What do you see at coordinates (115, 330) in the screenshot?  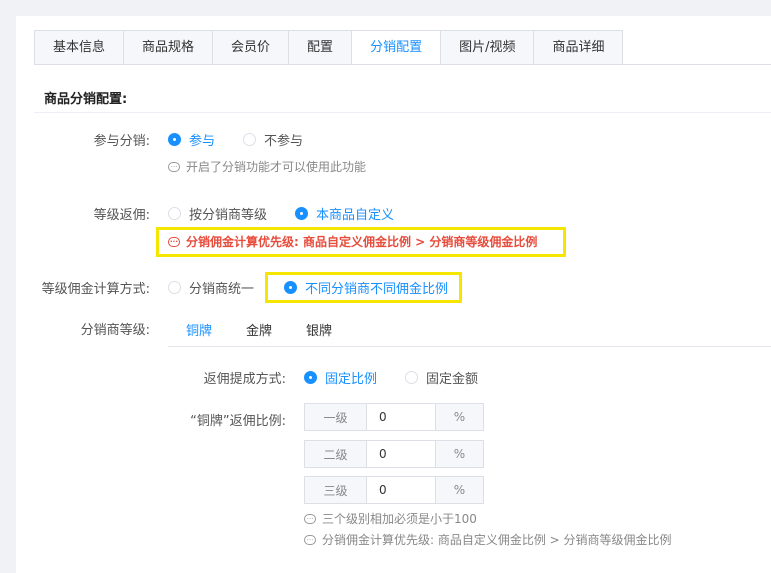 I see `distributor-level-label: 分销商等级:` at bounding box center [115, 330].